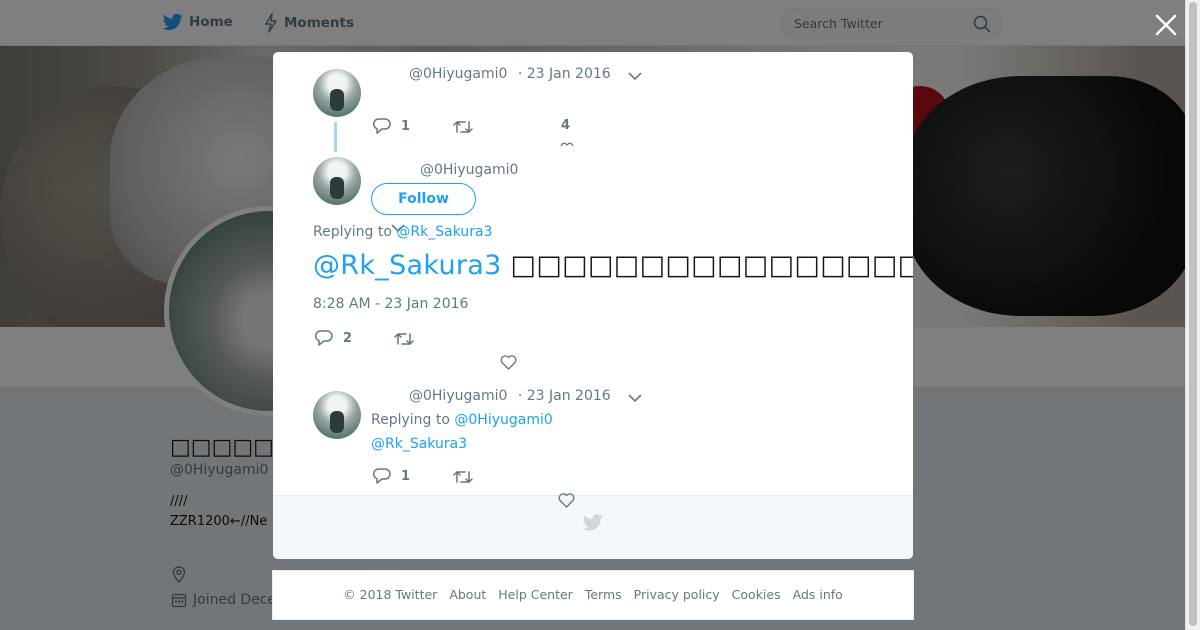  What do you see at coordinates (566, 500) in the screenshot?
I see `tweet3-heart-icon` at bounding box center [566, 500].